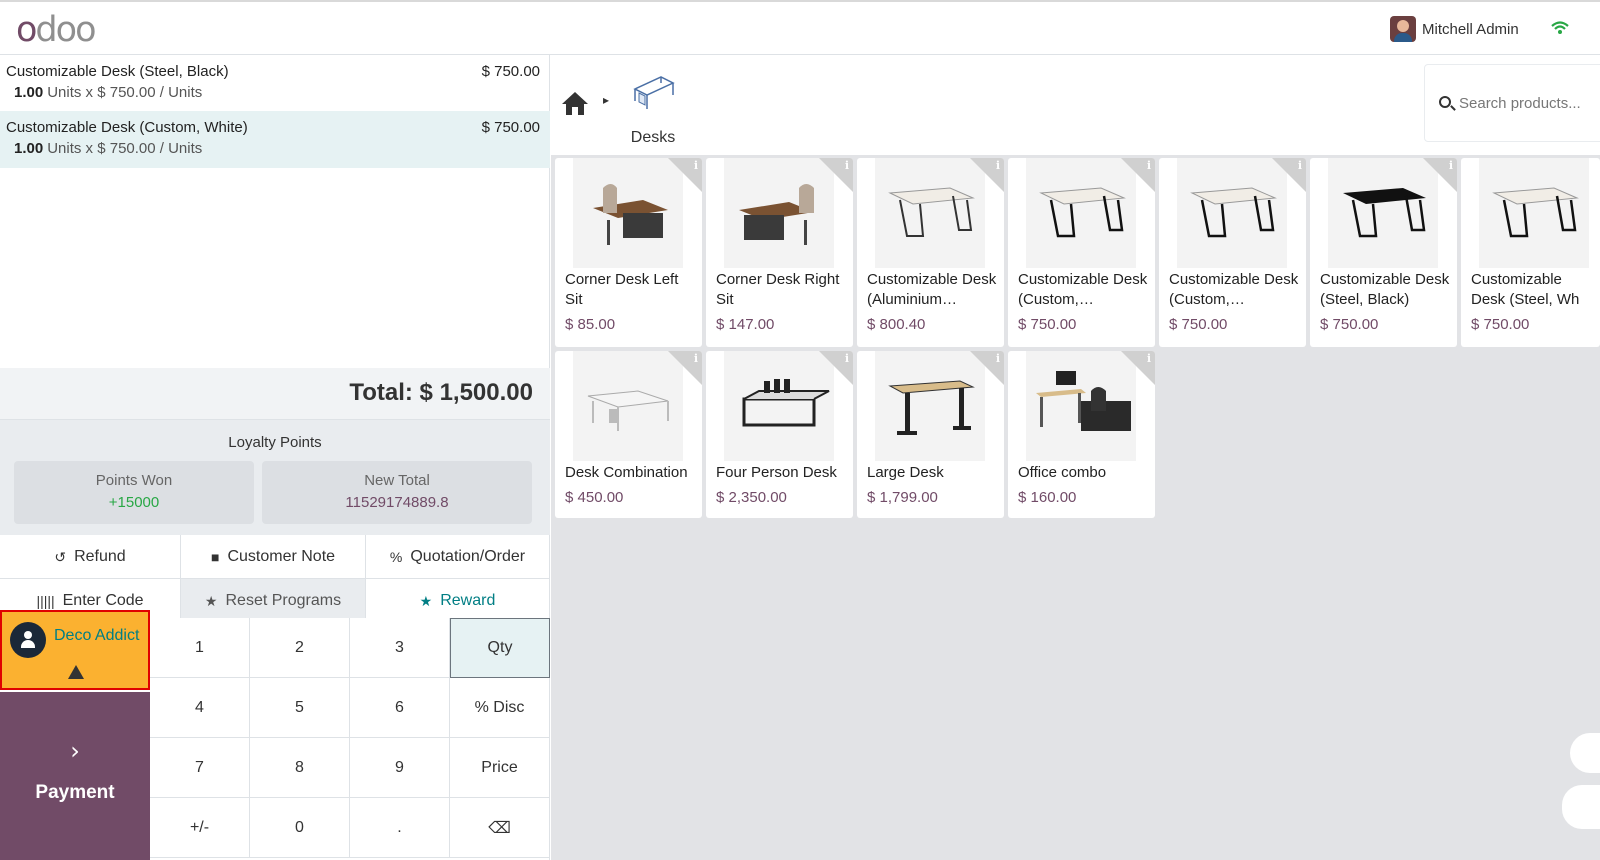 The width and height of the screenshot is (1600, 860). I want to click on numpad-key-9: 9, so click(400, 768).